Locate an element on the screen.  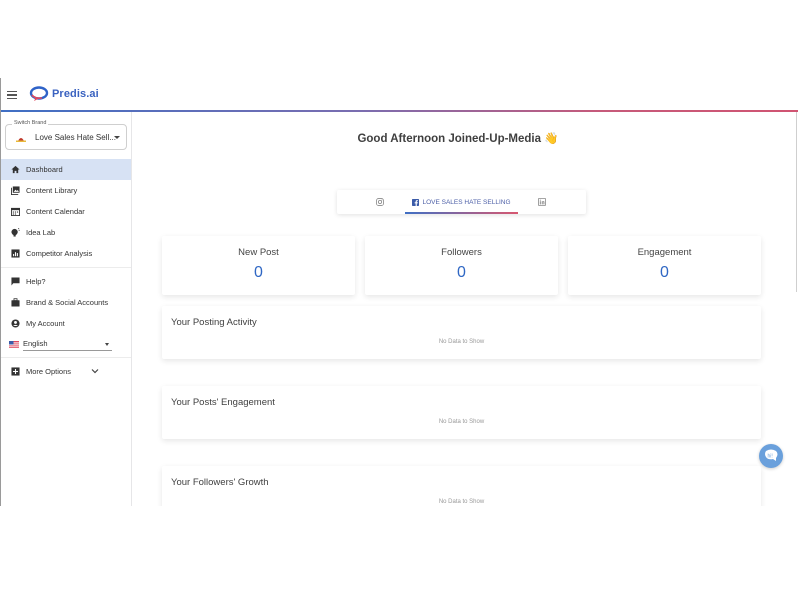
account-circle-icon is located at coordinates (15, 324).